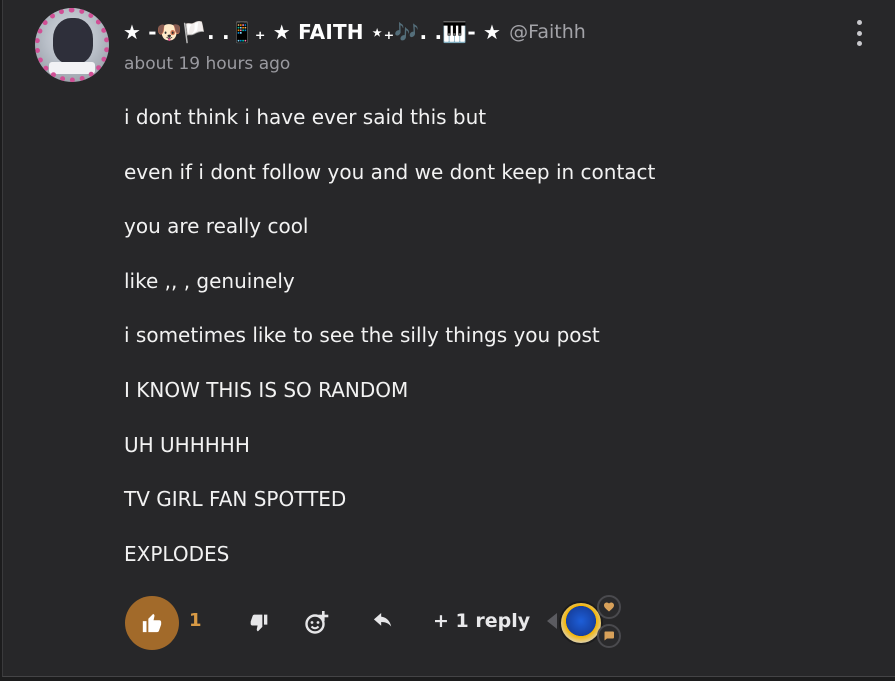  Describe the element at coordinates (266, 389) in the screenshot. I see `post-line: I KNOW THIS IS SO RANDOM` at that location.